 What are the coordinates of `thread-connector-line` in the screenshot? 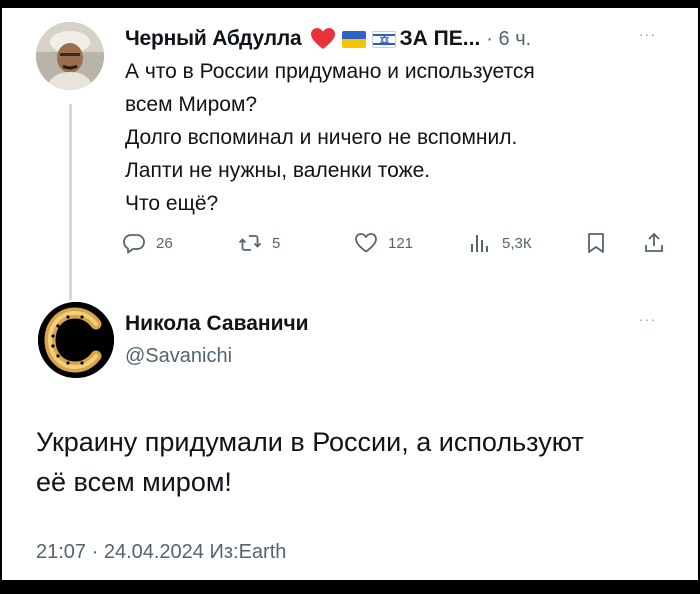 It's located at (70, 202).